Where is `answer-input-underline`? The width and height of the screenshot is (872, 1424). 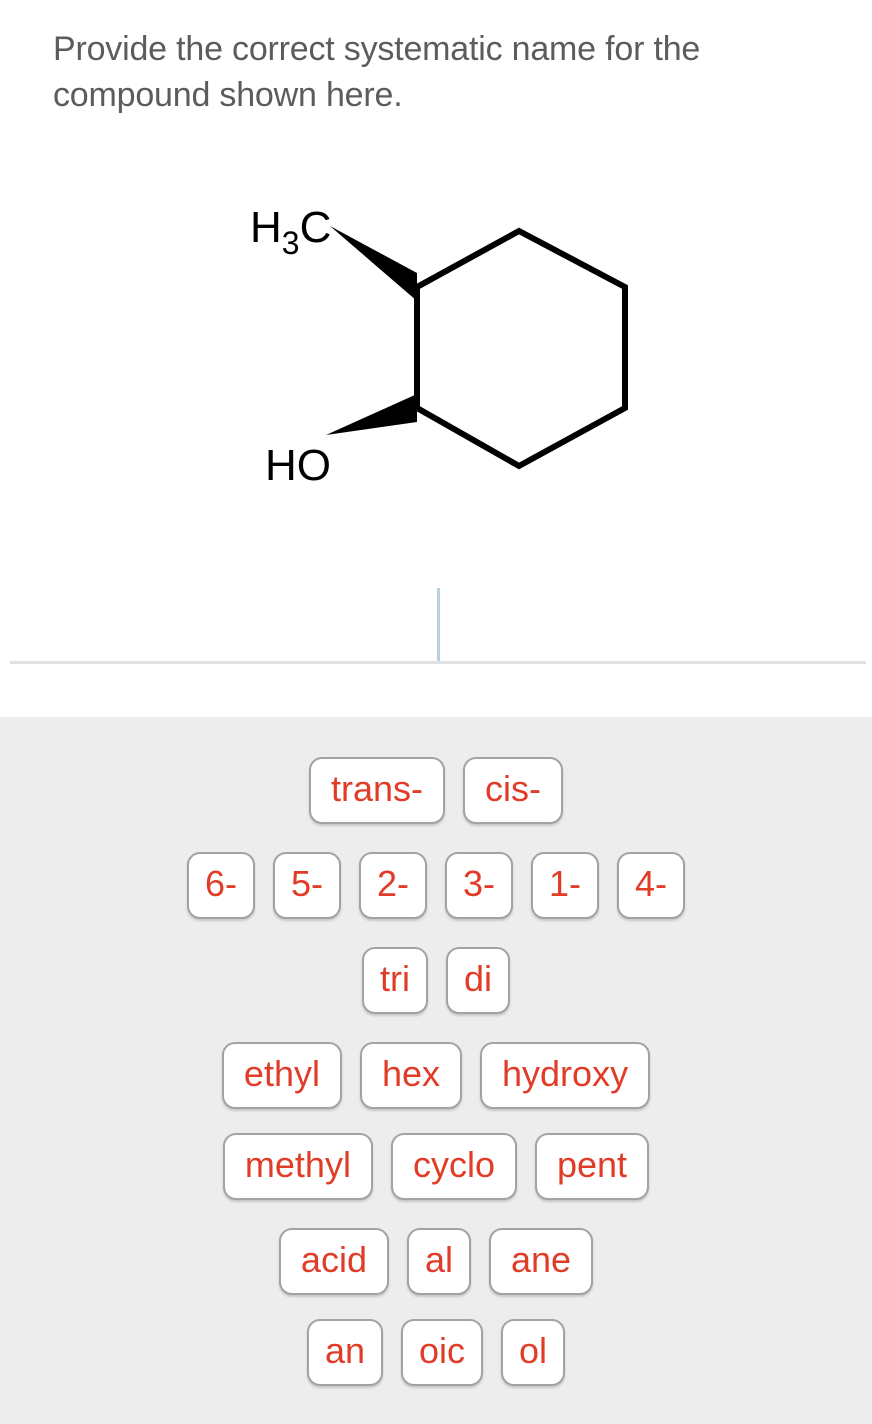
answer-input-underline is located at coordinates (438, 662).